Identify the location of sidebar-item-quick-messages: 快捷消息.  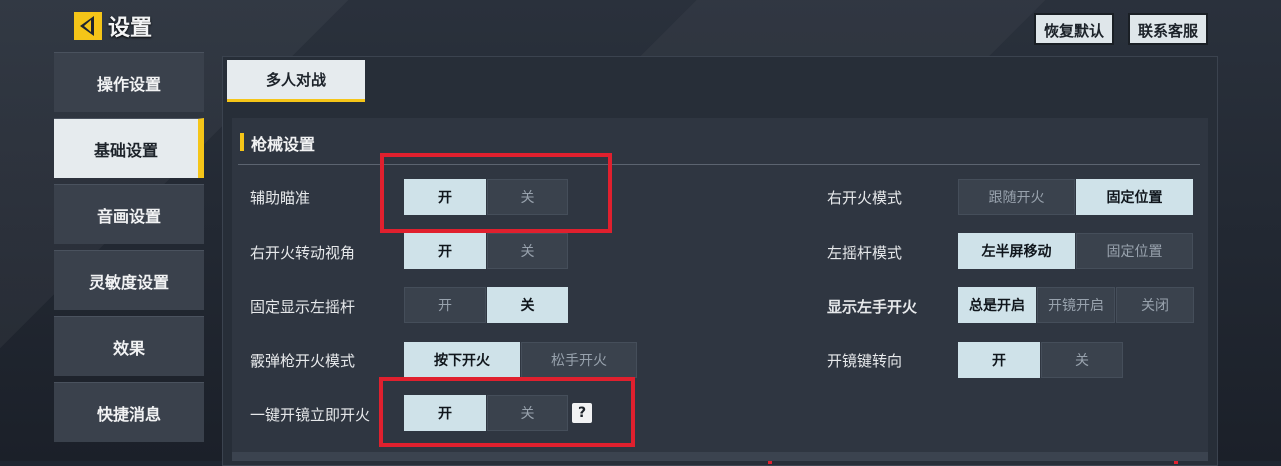
(129, 412).